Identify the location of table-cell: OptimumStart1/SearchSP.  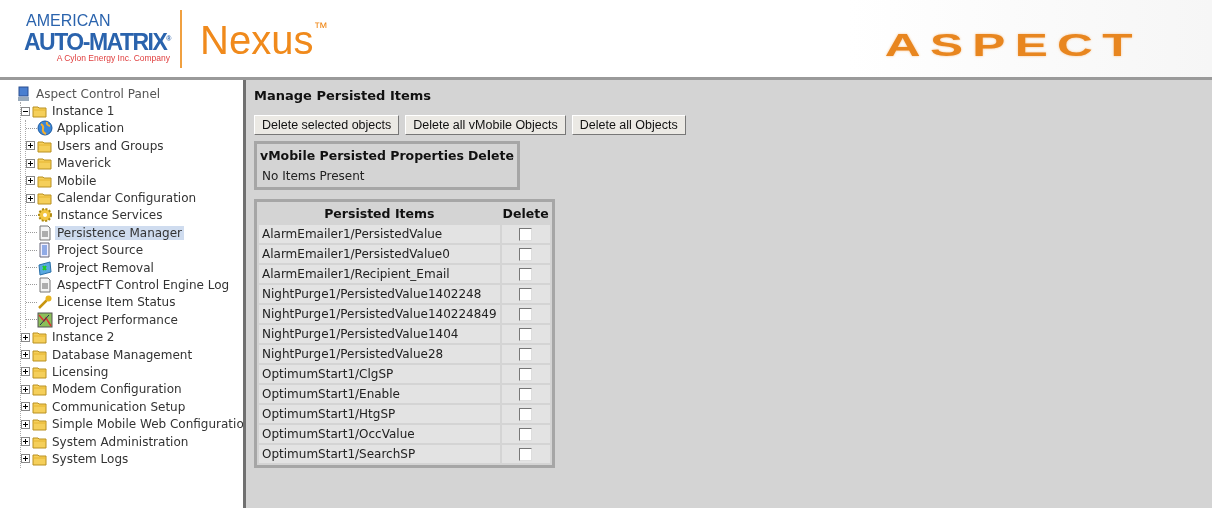
(379, 454).